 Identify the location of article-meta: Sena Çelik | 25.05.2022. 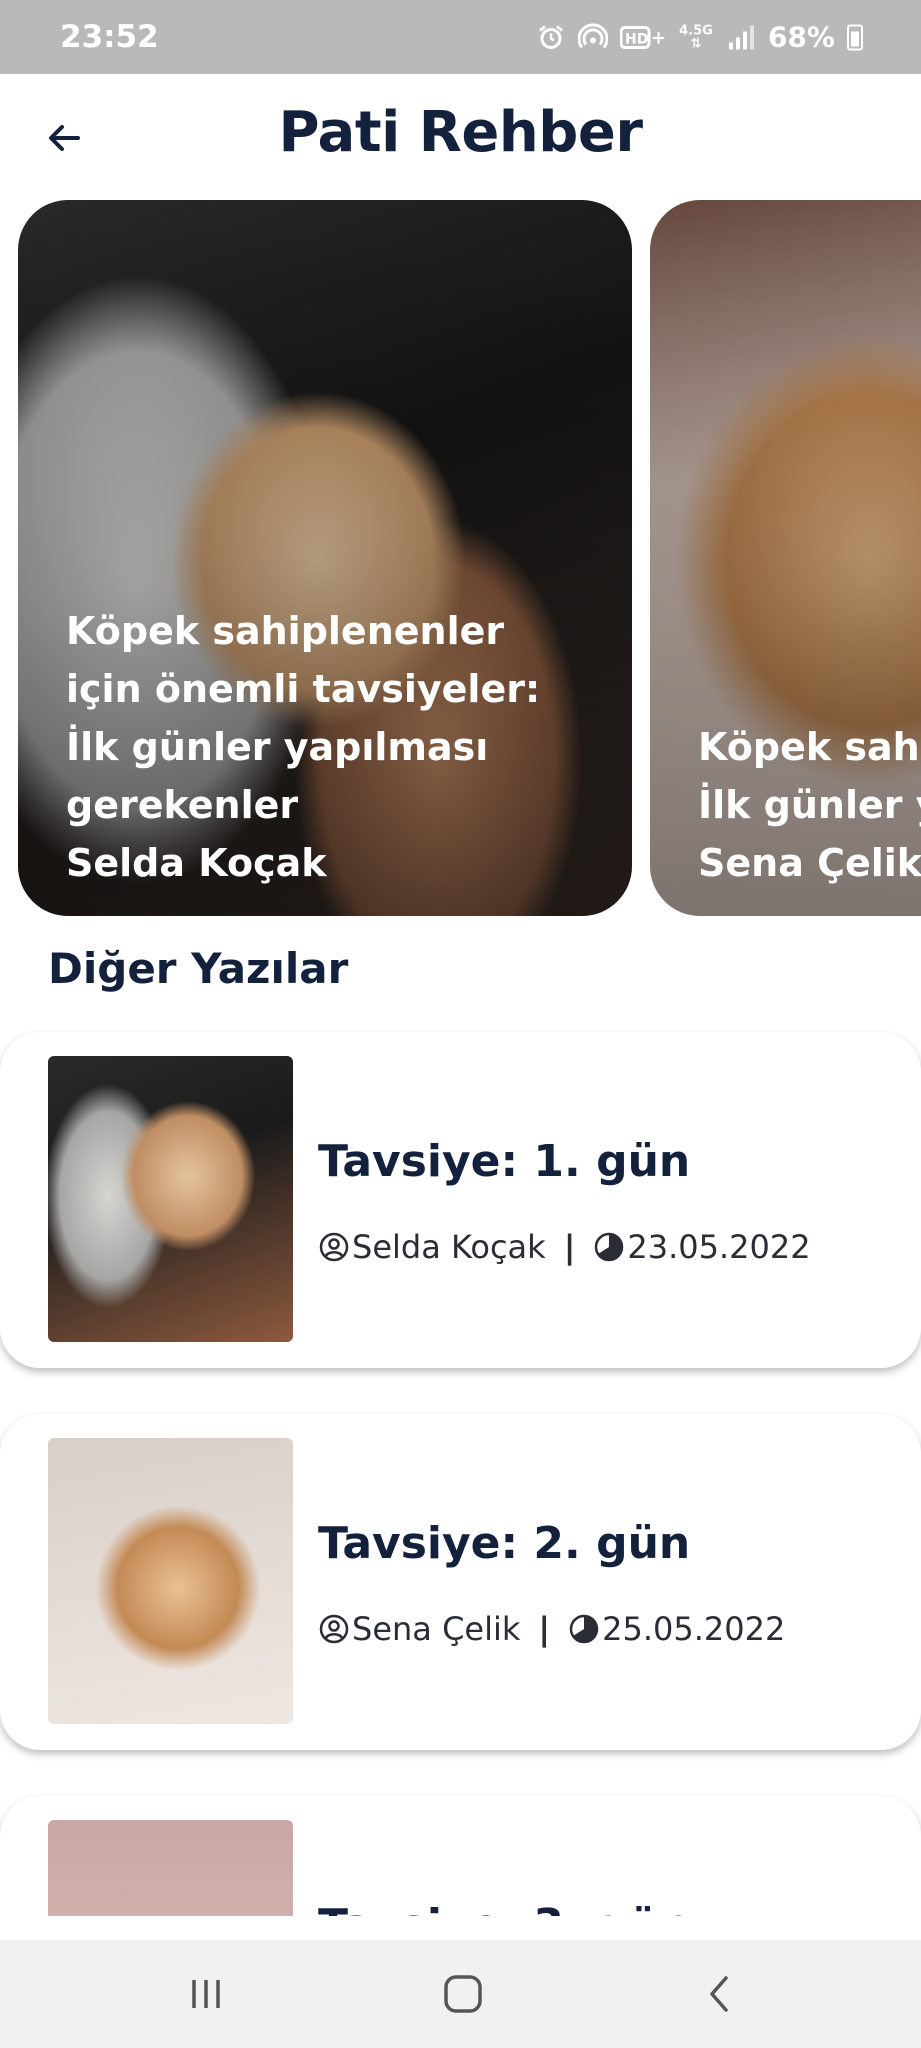
(551, 1629).